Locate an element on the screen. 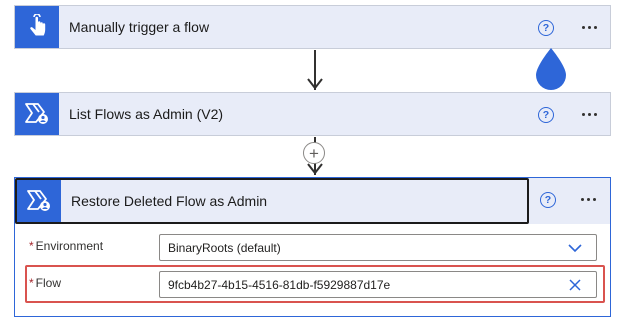 This screenshot has width=619, height=327. environment-dropdown: BinaryRoots (default) is located at coordinates (378, 247).